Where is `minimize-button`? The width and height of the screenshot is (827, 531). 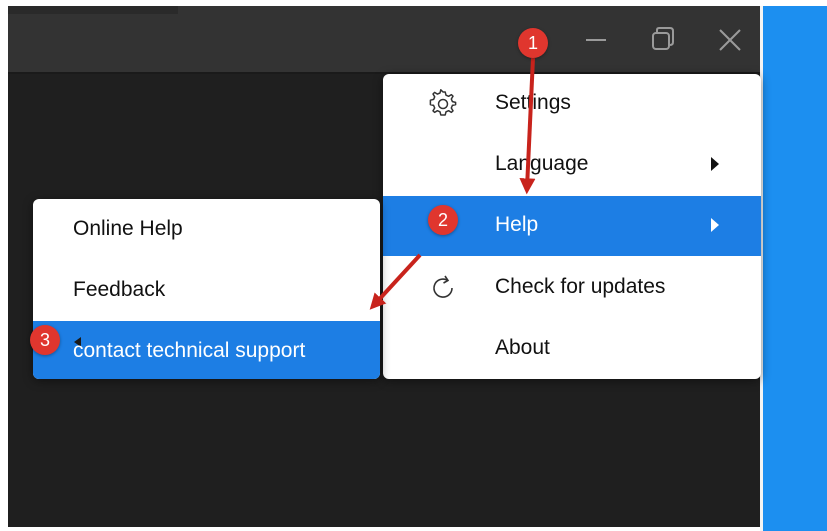 minimize-button is located at coordinates (596, 40).